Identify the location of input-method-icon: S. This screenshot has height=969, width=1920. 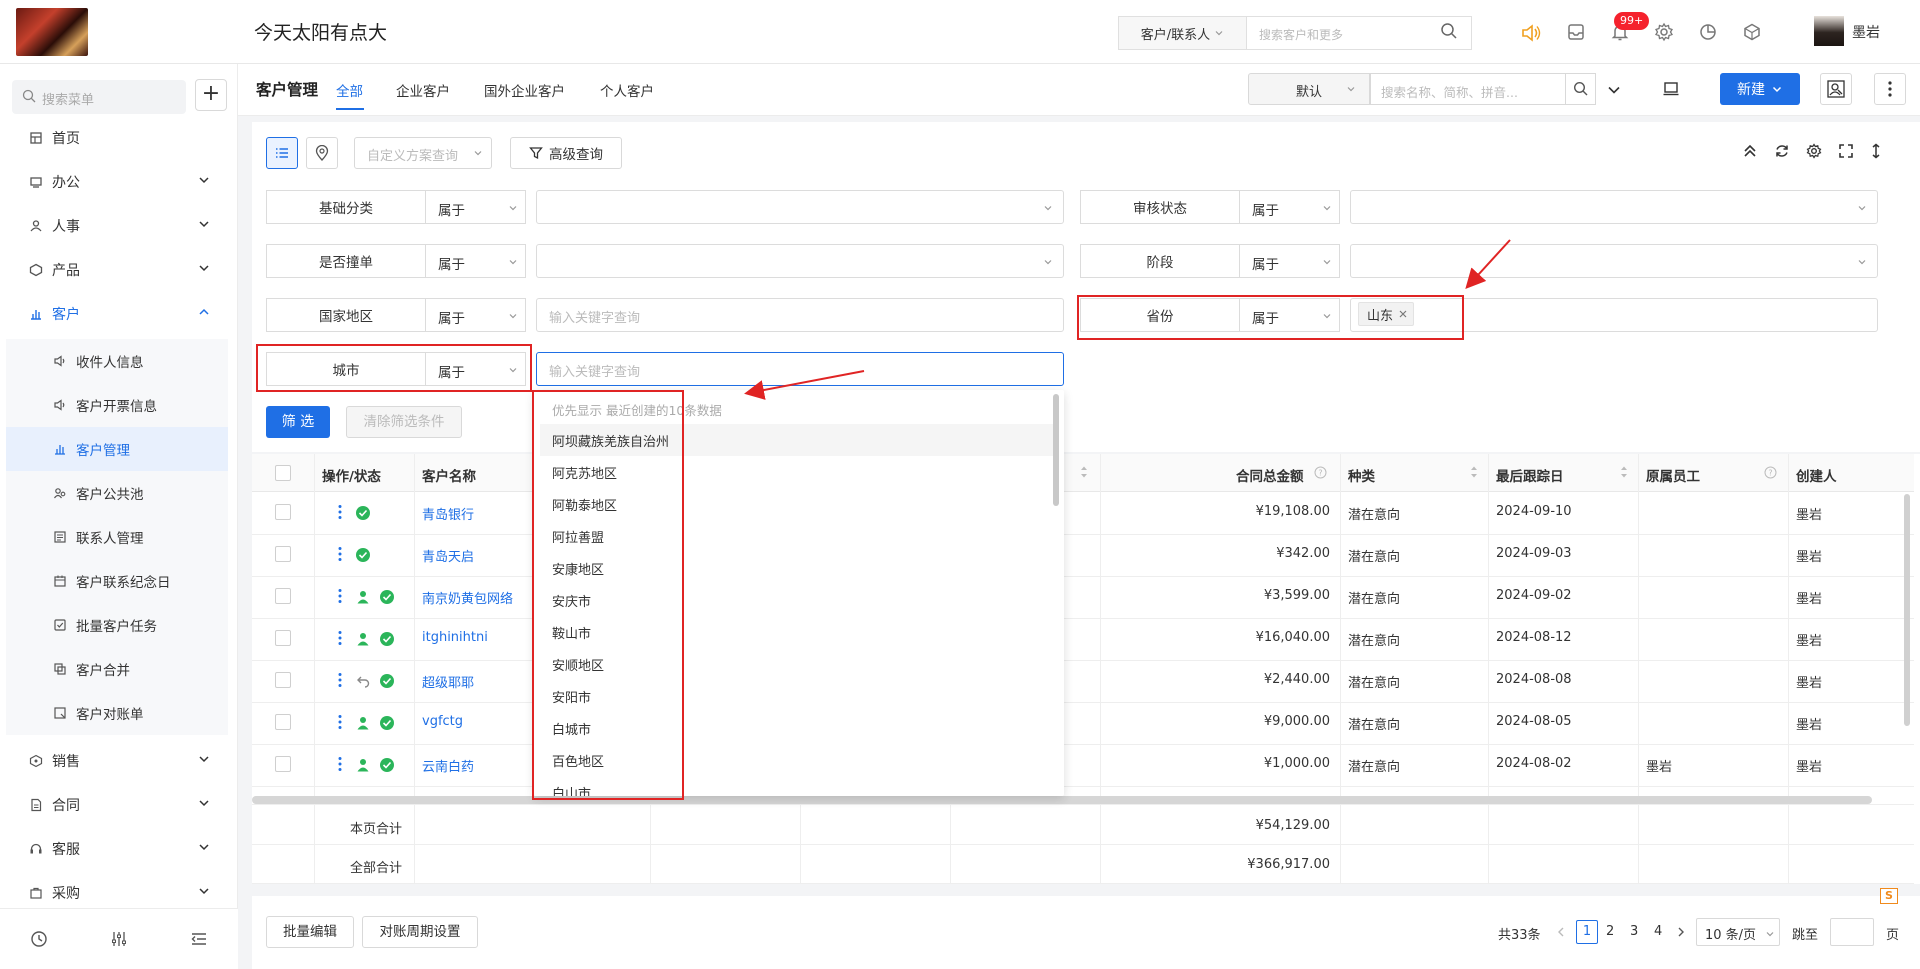
(1889, 896).